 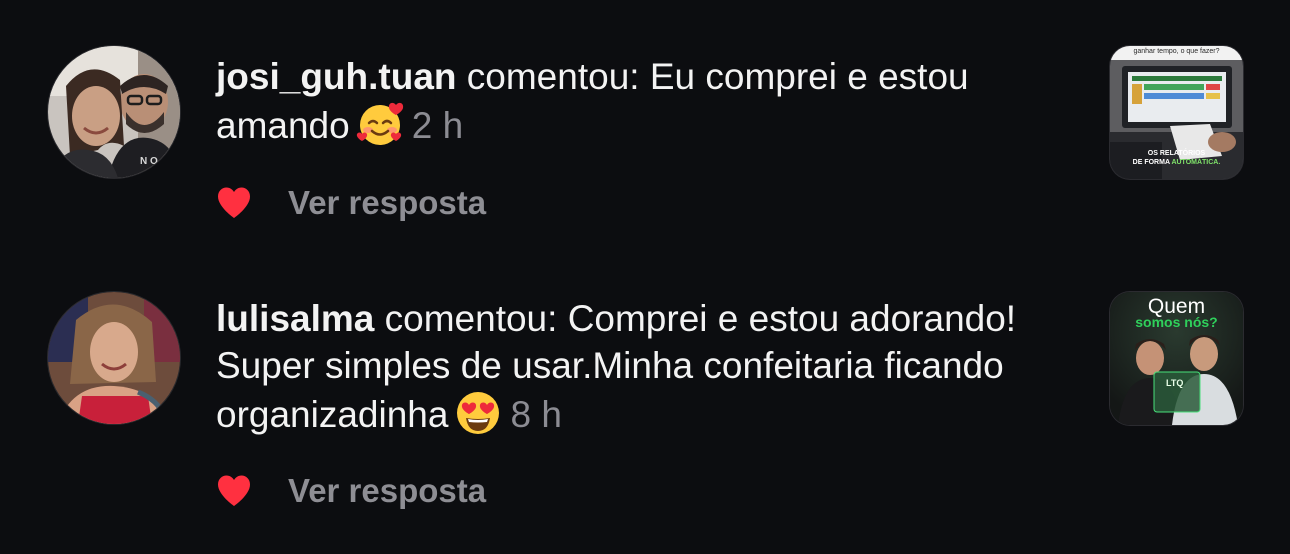 I want to click on svg-text: N O, so click(x=149, y=161).